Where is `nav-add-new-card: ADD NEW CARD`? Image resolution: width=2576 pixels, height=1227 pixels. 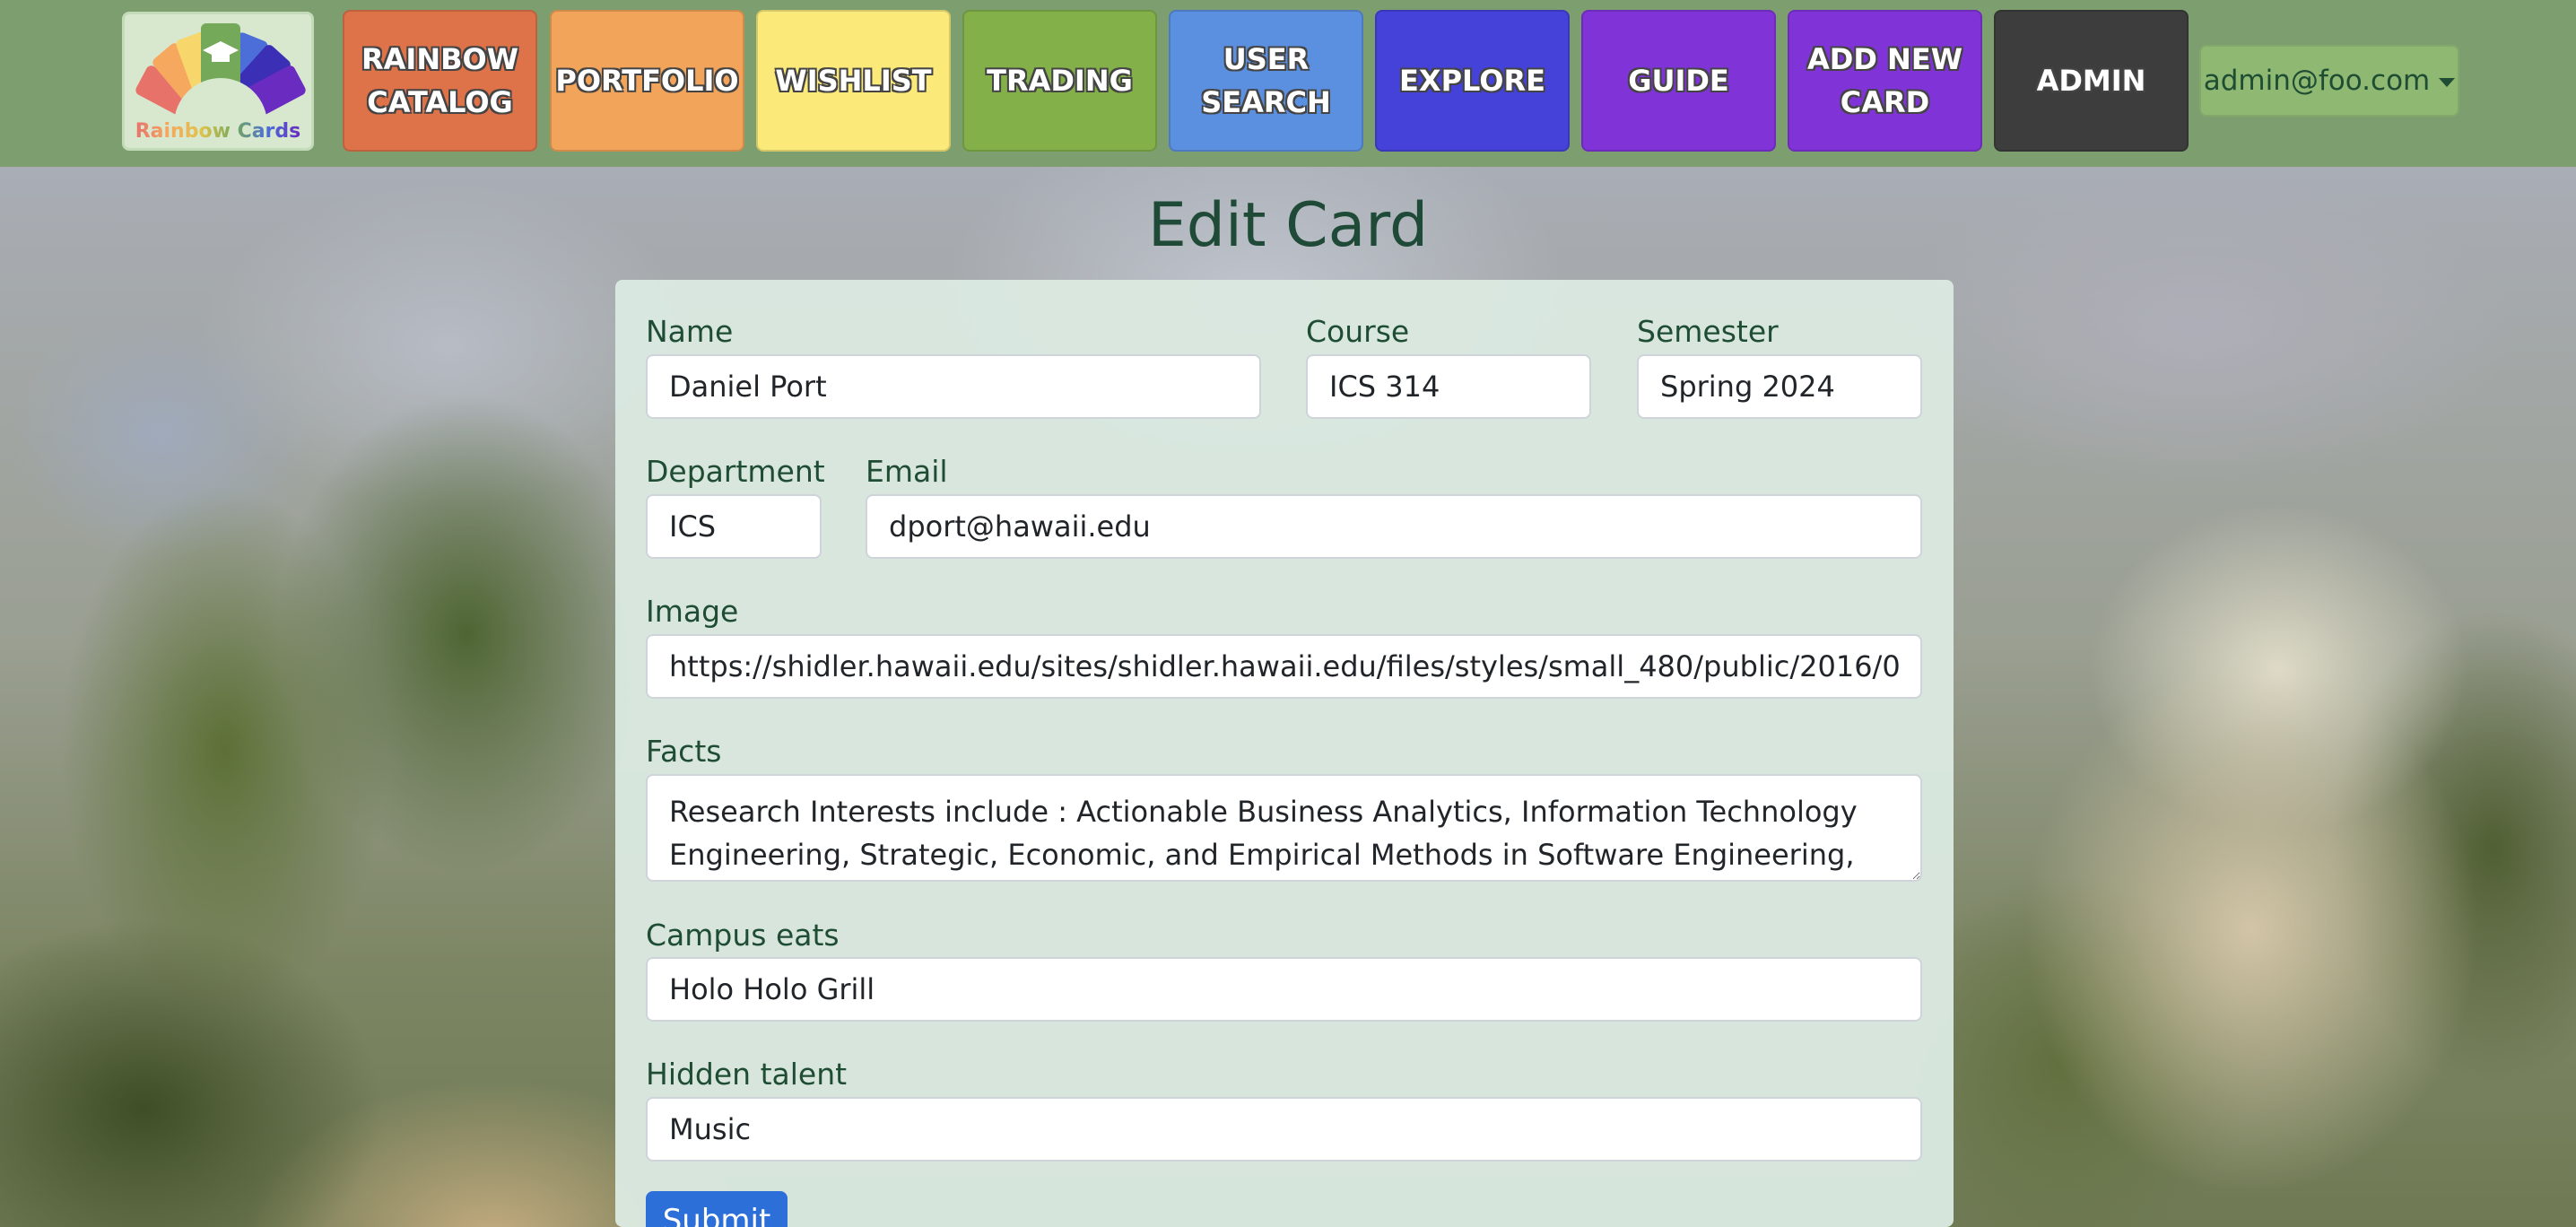 nav-add-new-card: ADD NEW CARD is located at coordinates (1885, 81).